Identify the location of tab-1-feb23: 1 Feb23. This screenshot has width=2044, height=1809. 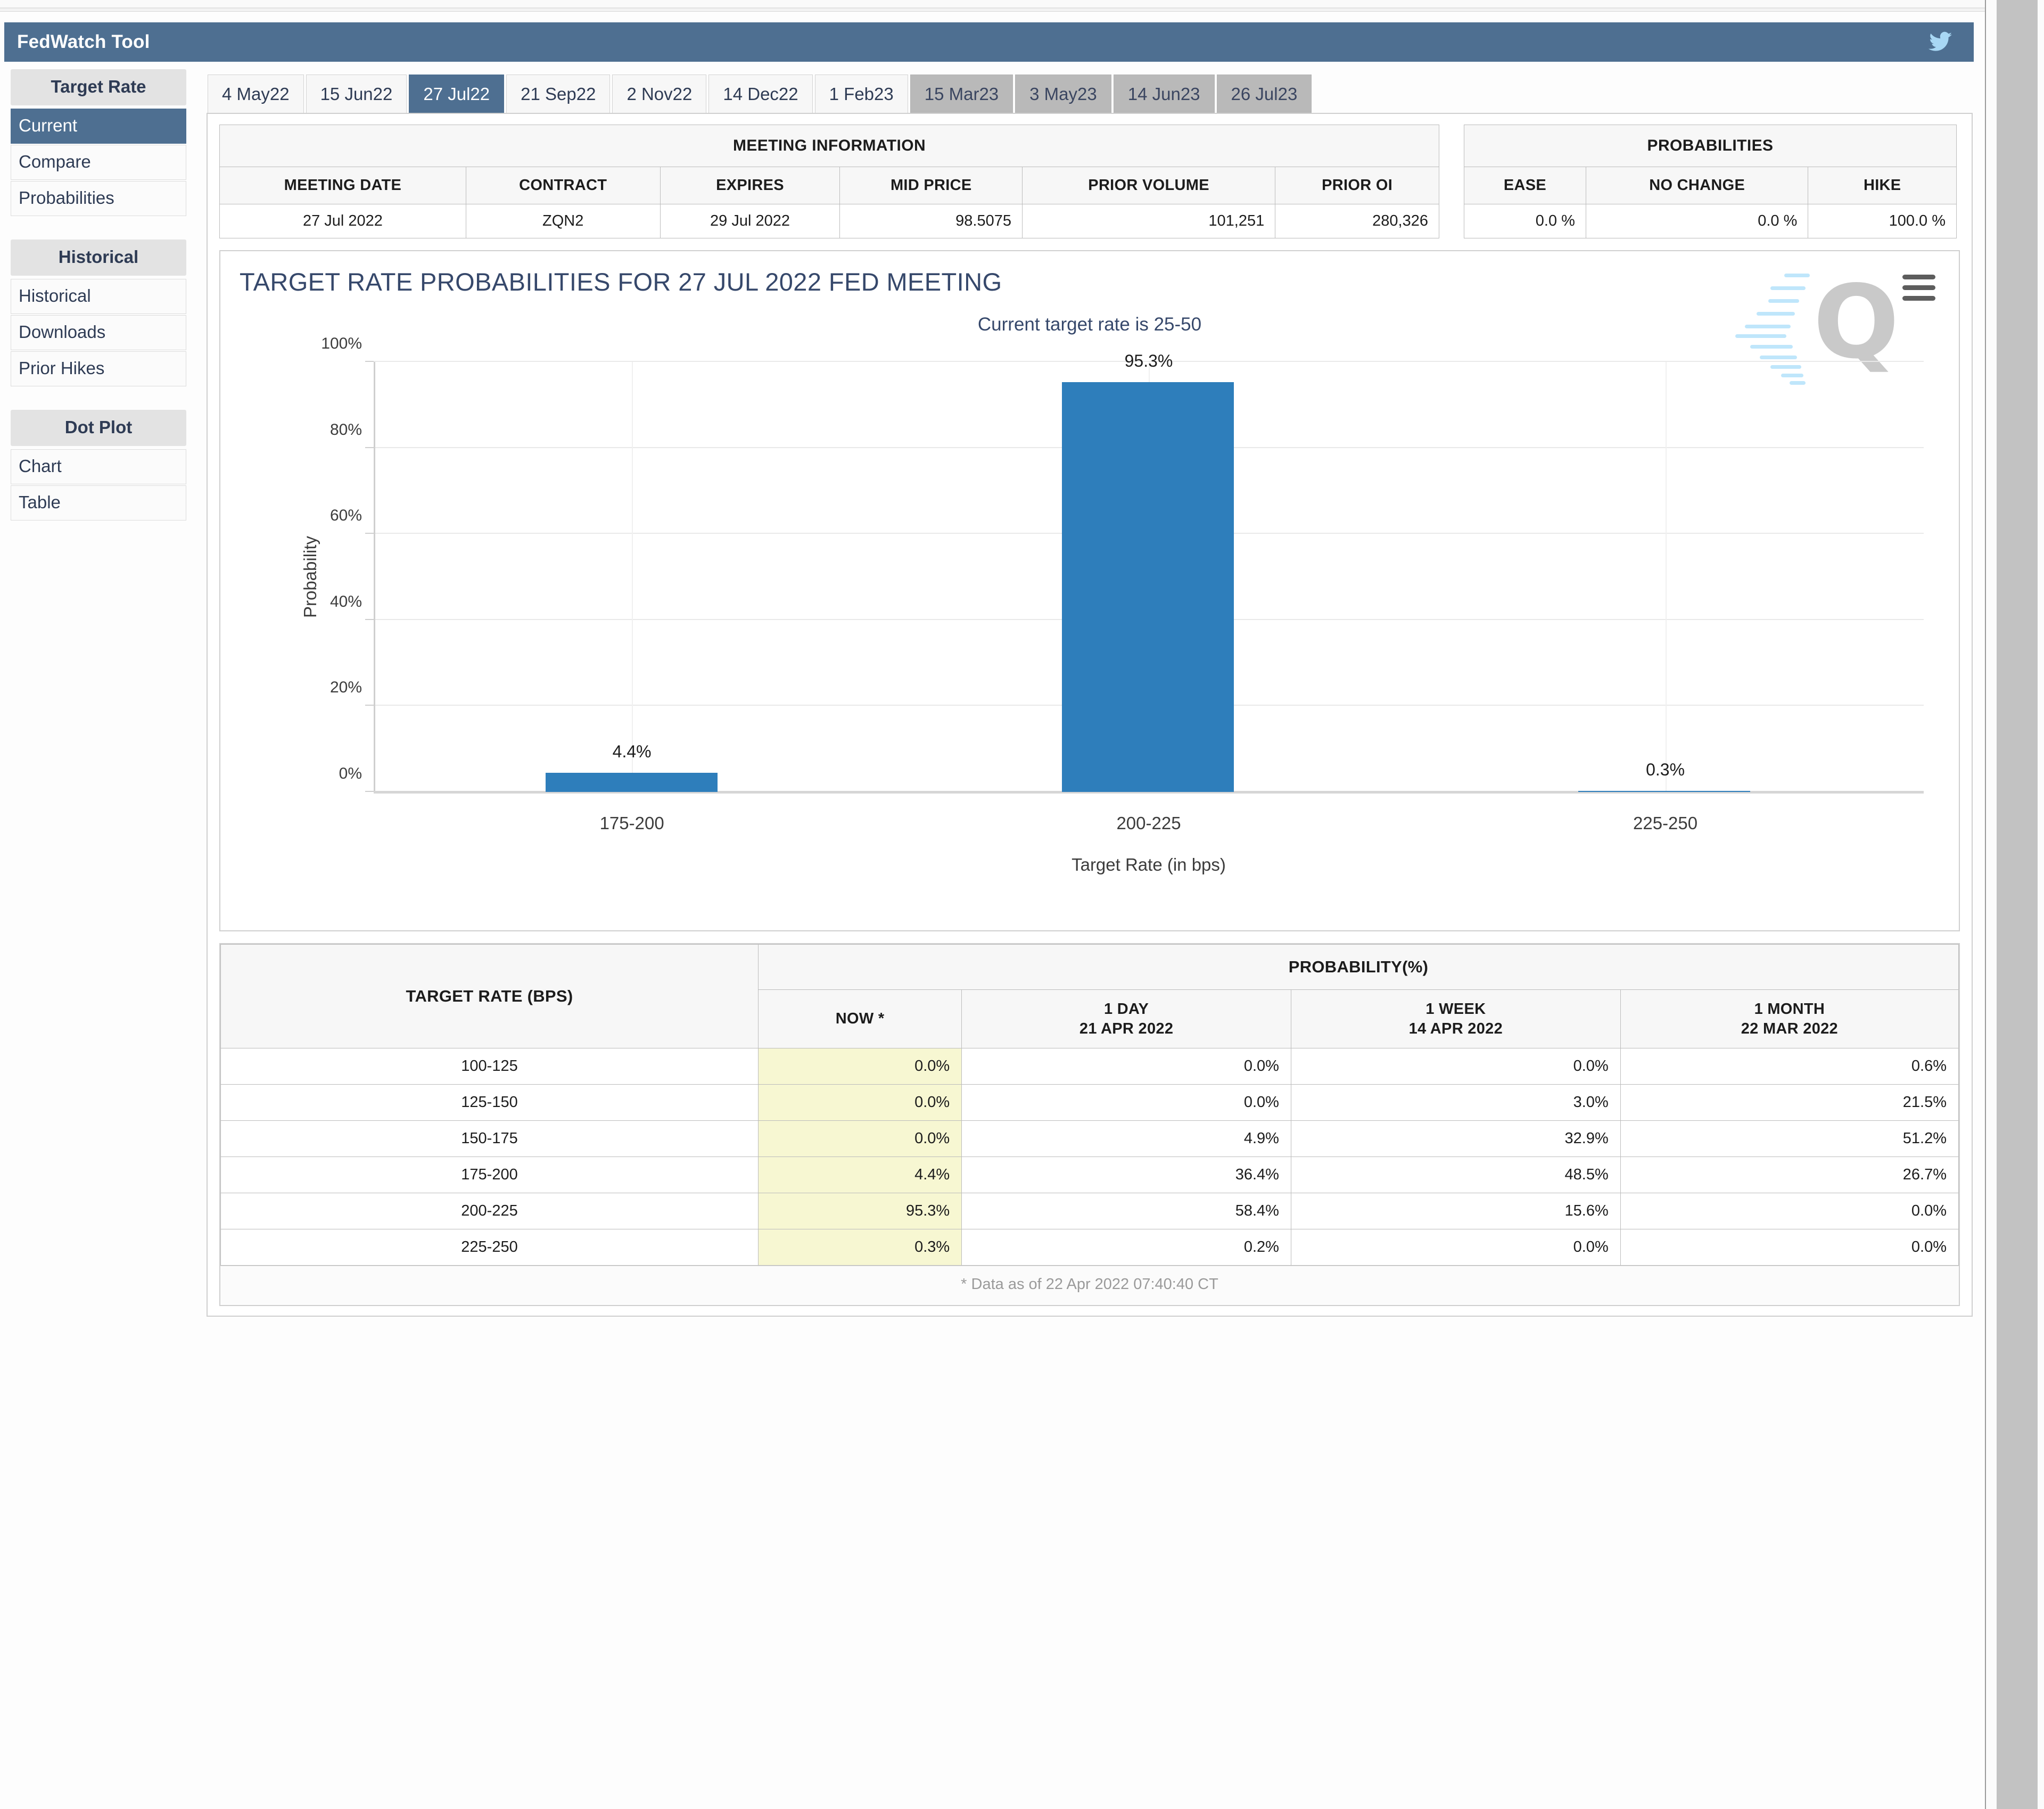
(861, 94).